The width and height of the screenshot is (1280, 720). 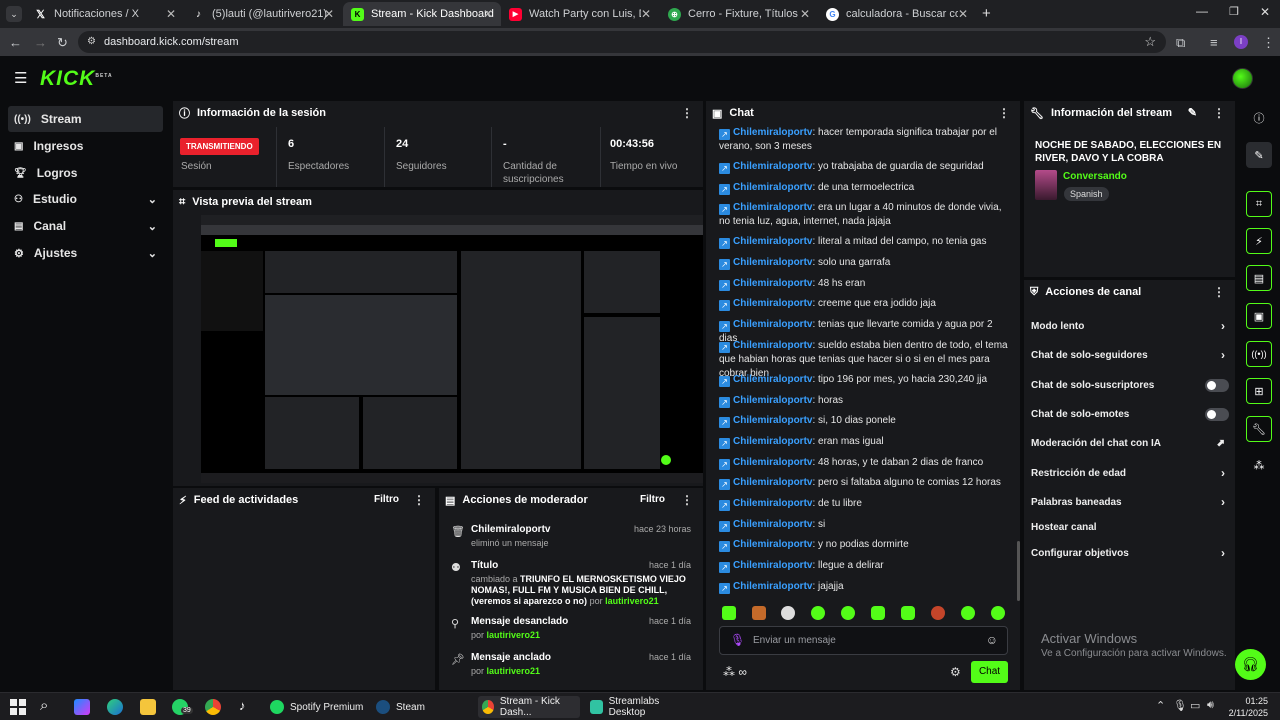 I want to click on sidebar-item-logros: 🏆︎ Logros, so click(x=85, y=173).